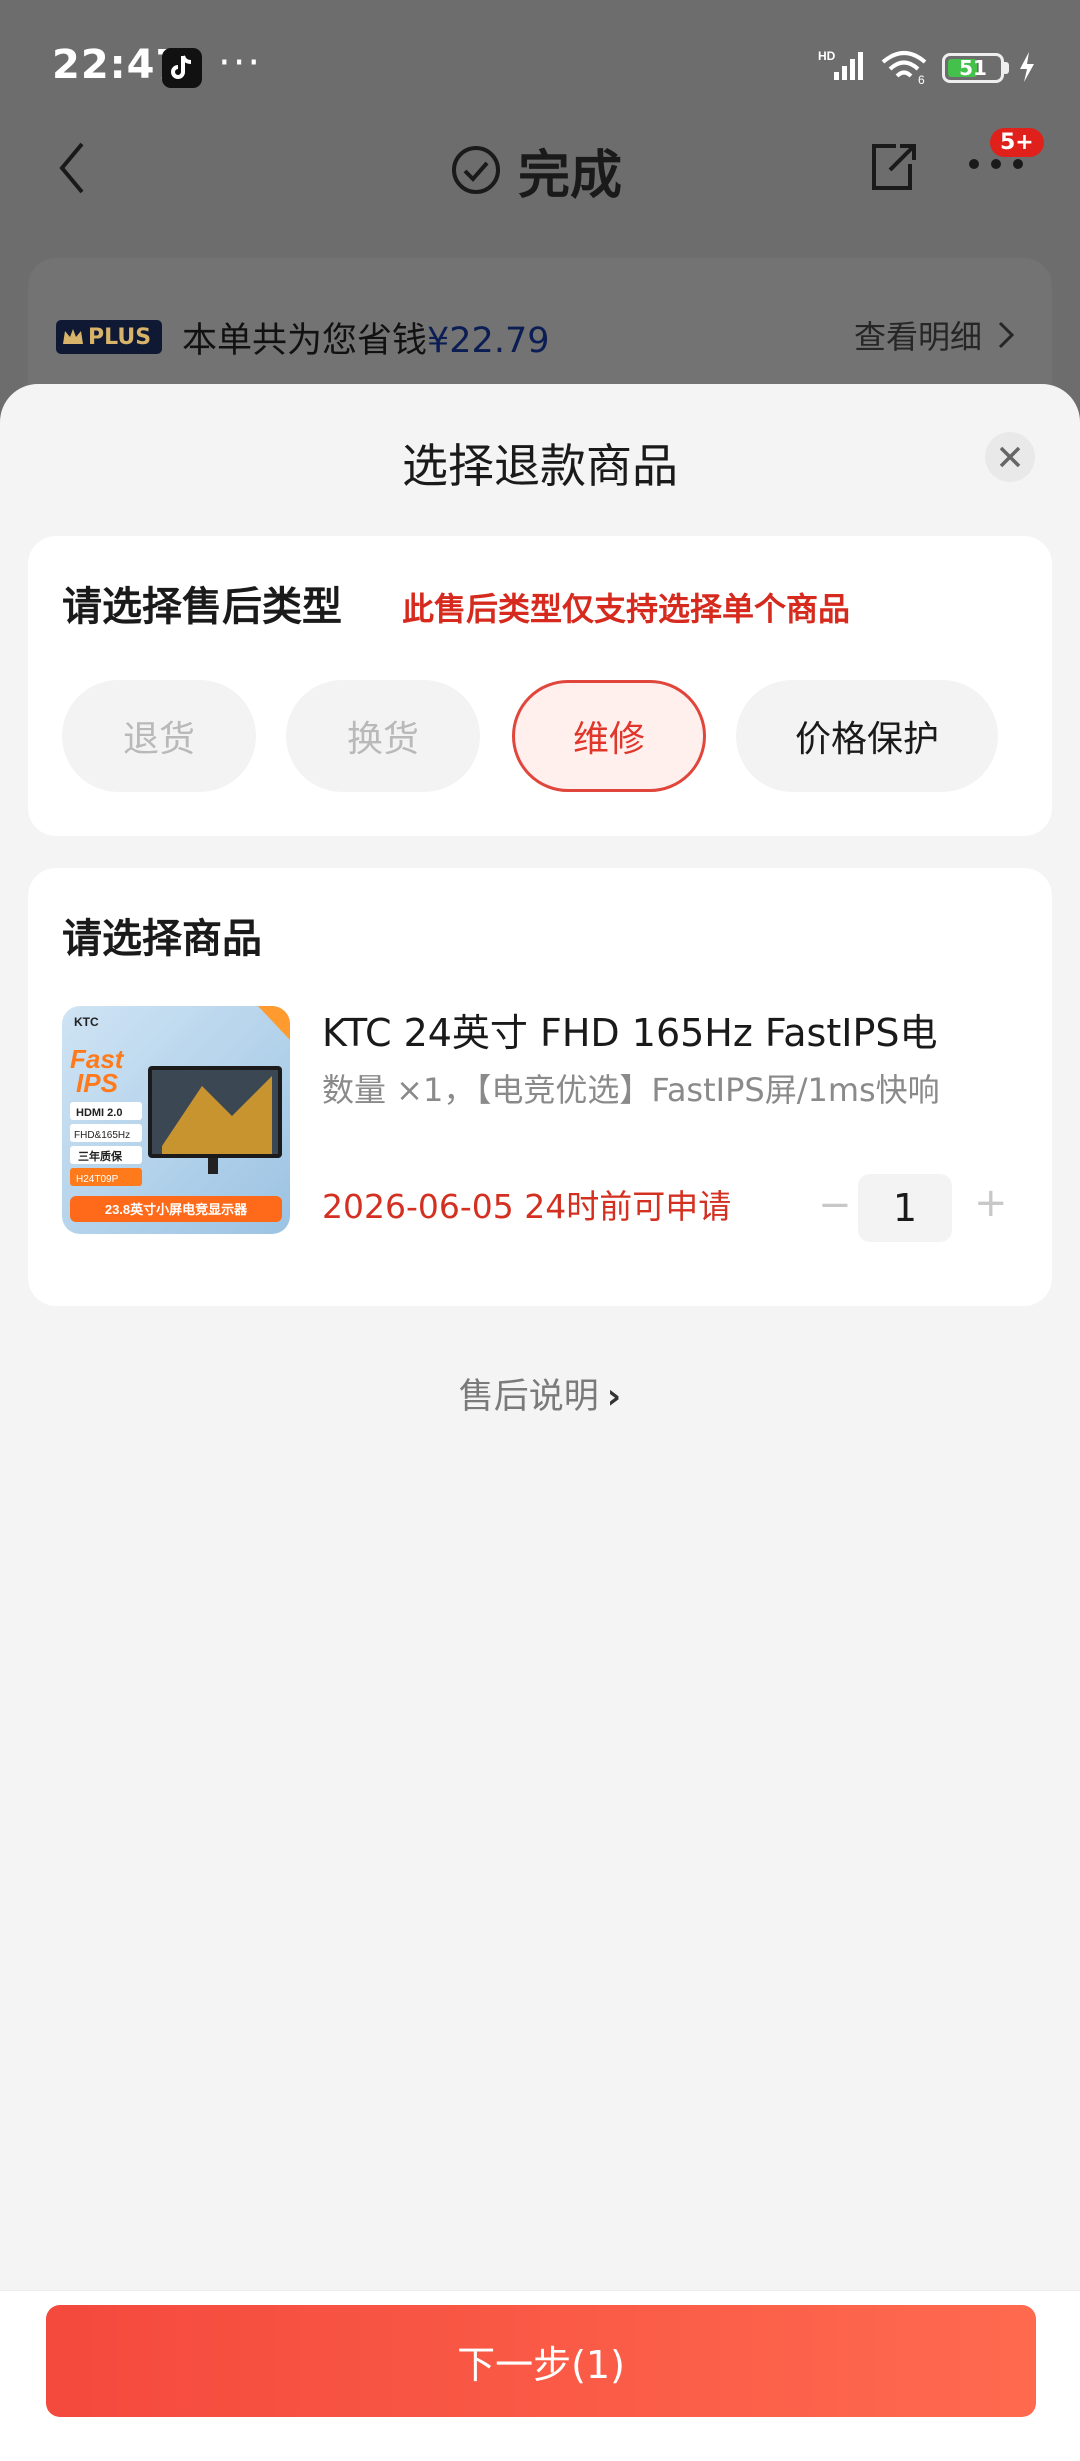 The width and height of the screenshot is (1080, 2461). I want to click on plus-badge: PLUS, so click(109, 337).